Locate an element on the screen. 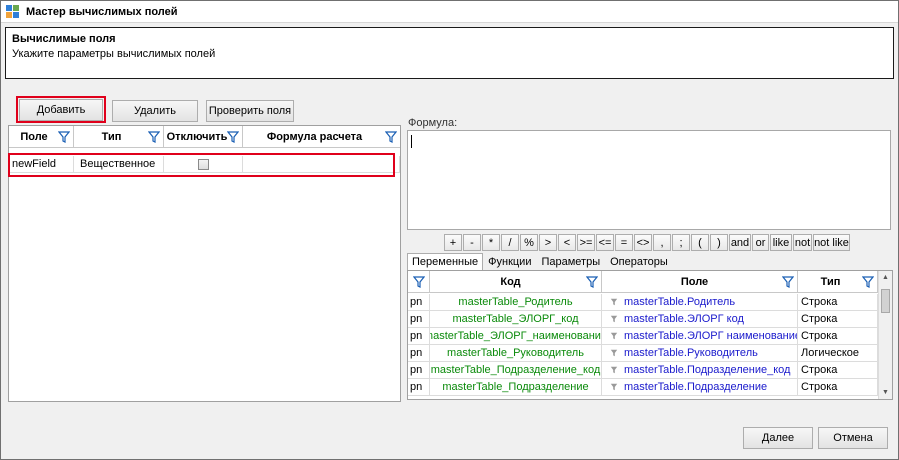 Image resolution: width=899 pixels, height=460 pixels. scroll-down-icon: ▼ is located at coordinates (885, 392).